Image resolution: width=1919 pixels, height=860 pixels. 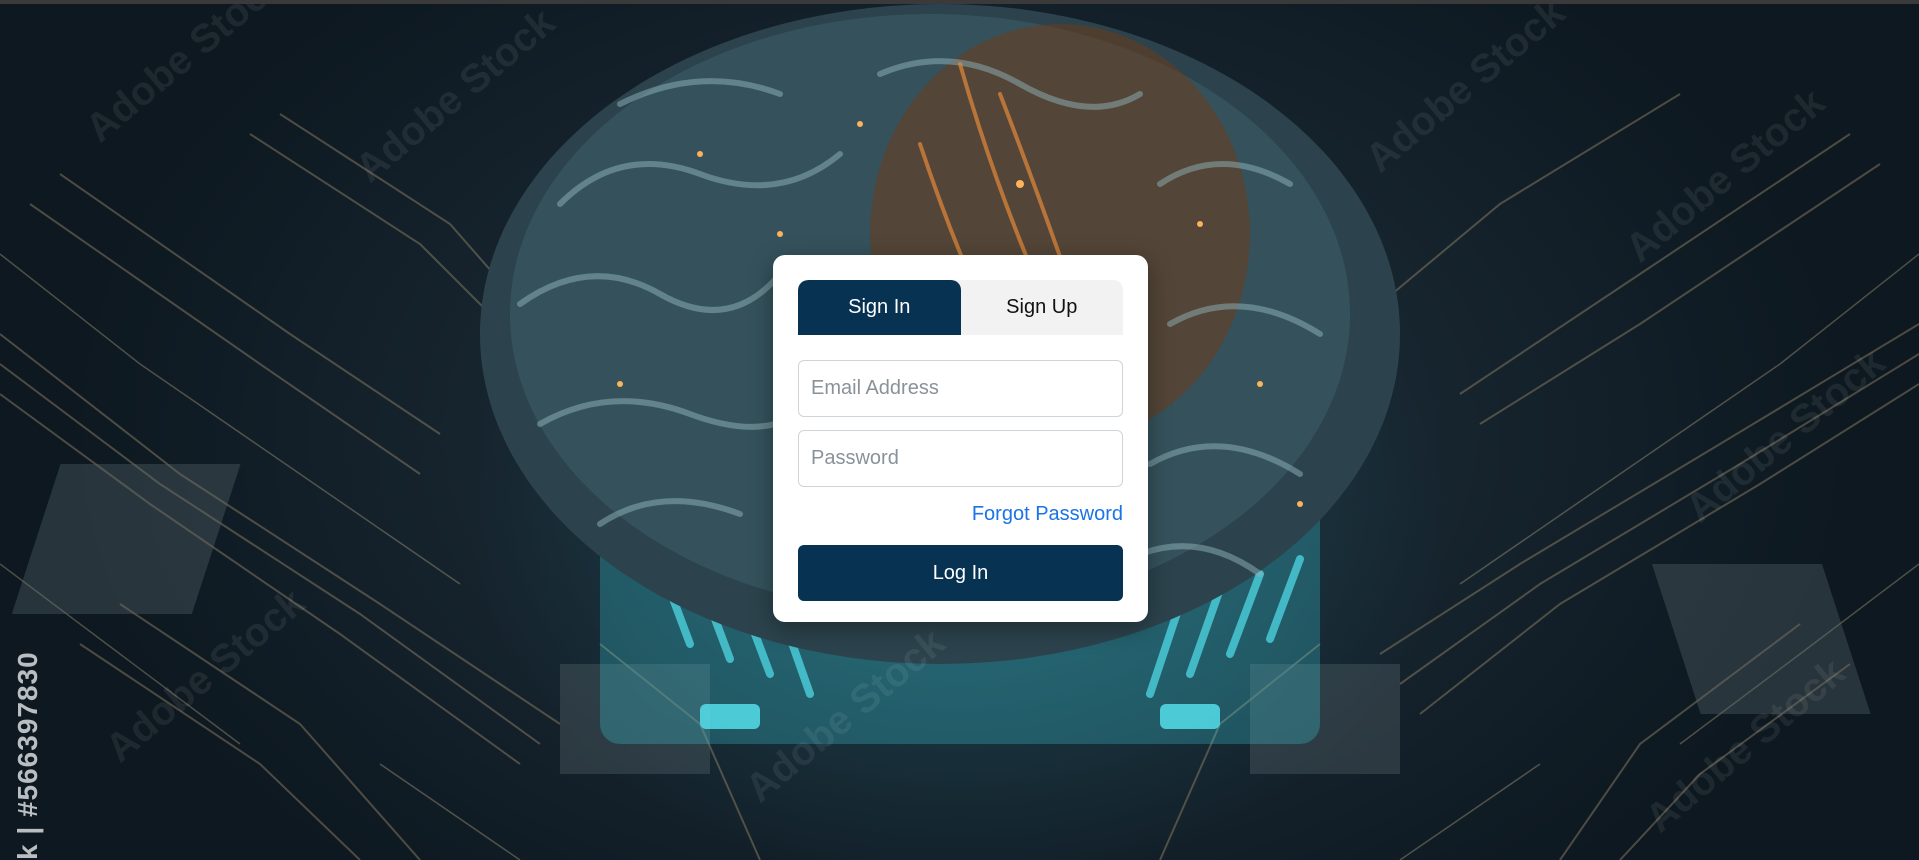 I want to click on log-in-button: Log In, so click(x=960, y=573).